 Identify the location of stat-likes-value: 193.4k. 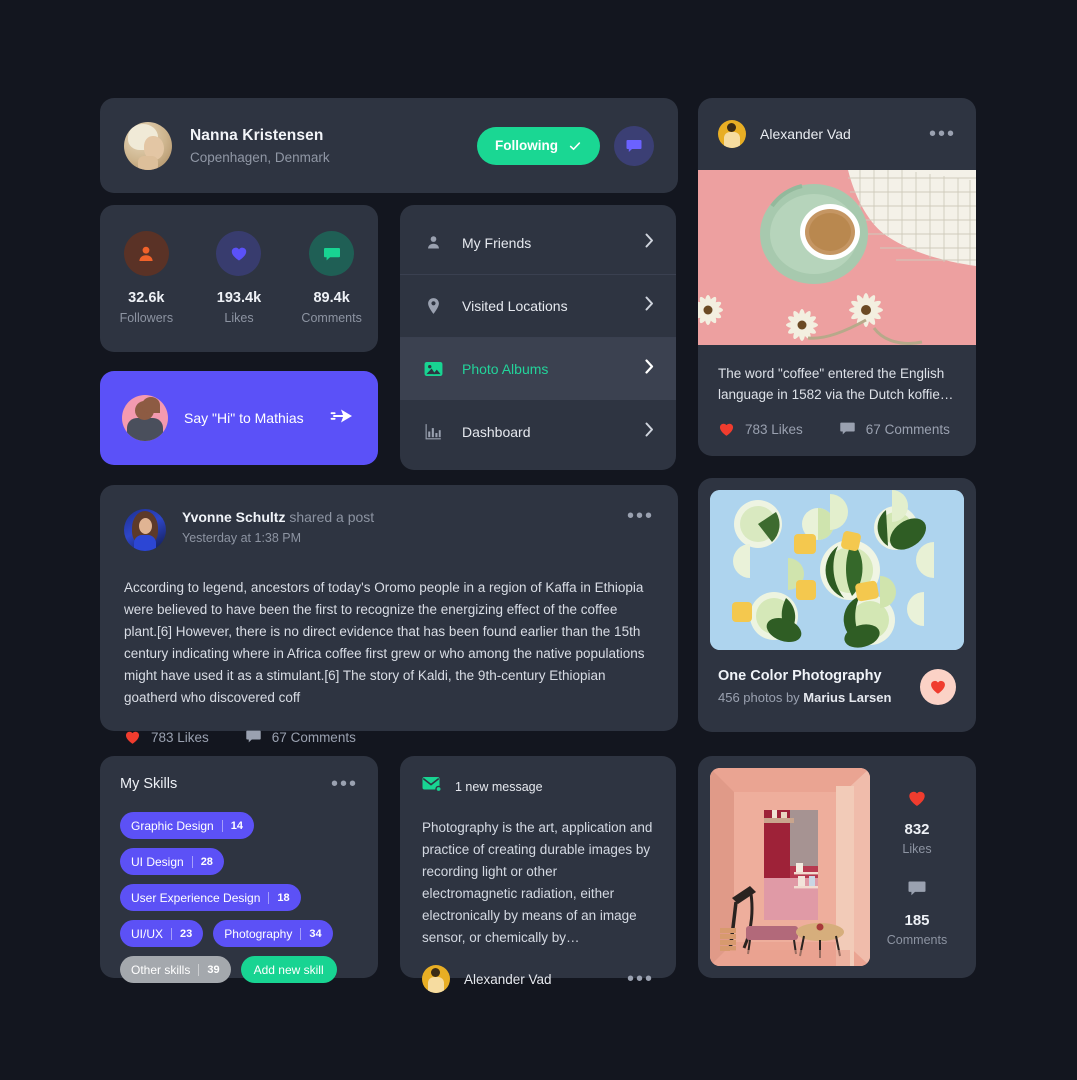
(239, 298).